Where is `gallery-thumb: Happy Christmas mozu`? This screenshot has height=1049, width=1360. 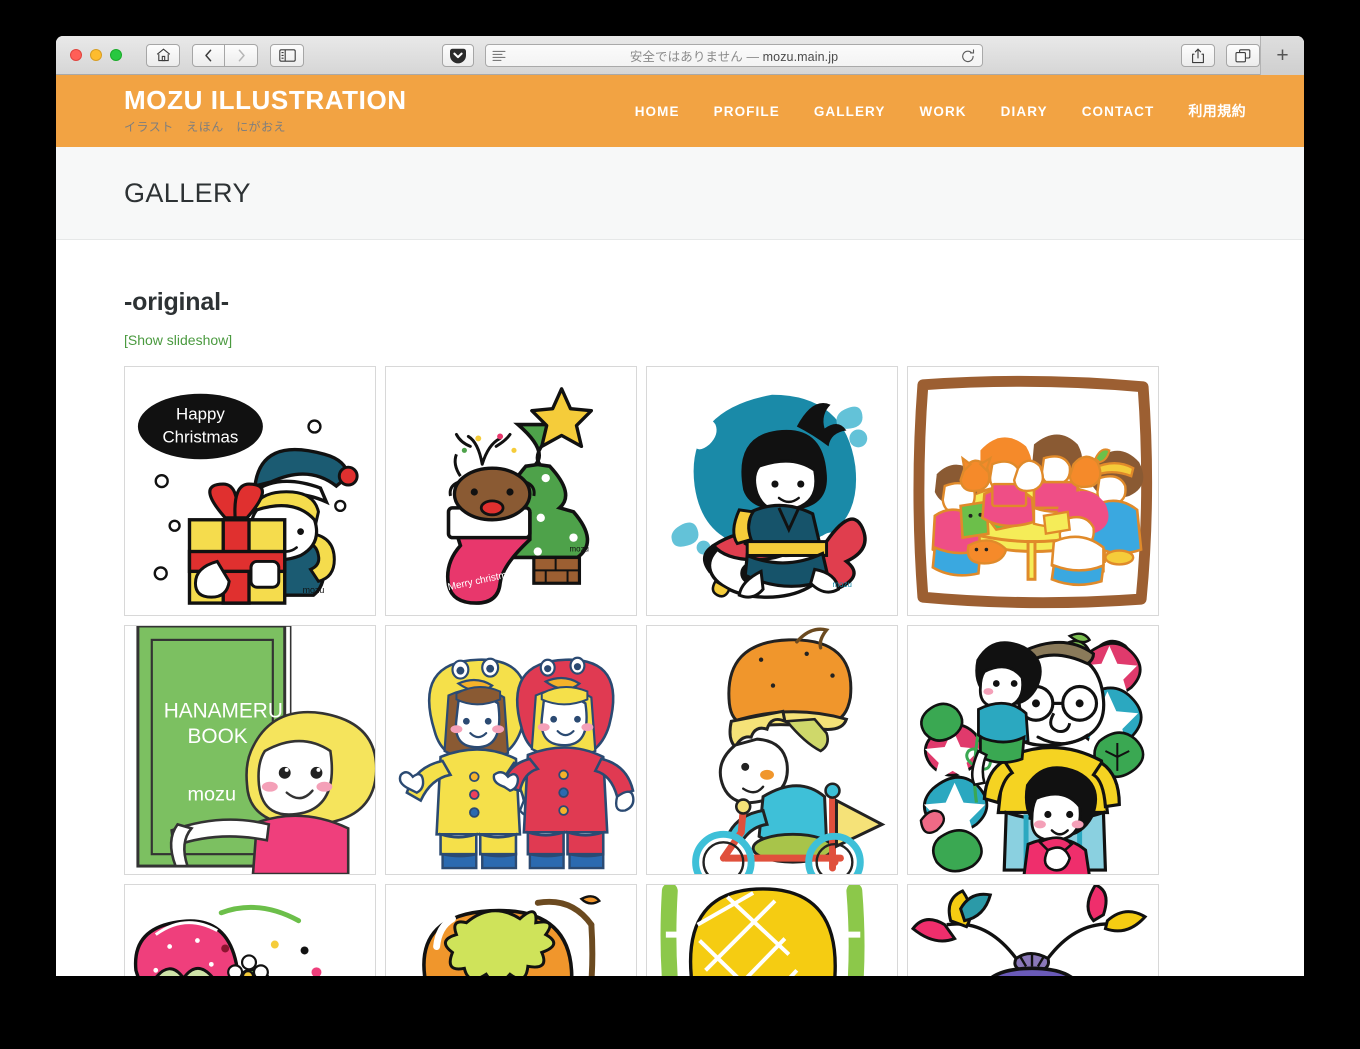 gallery-thumb: Happy Christmas mozu is located at coordinates (250, 491).